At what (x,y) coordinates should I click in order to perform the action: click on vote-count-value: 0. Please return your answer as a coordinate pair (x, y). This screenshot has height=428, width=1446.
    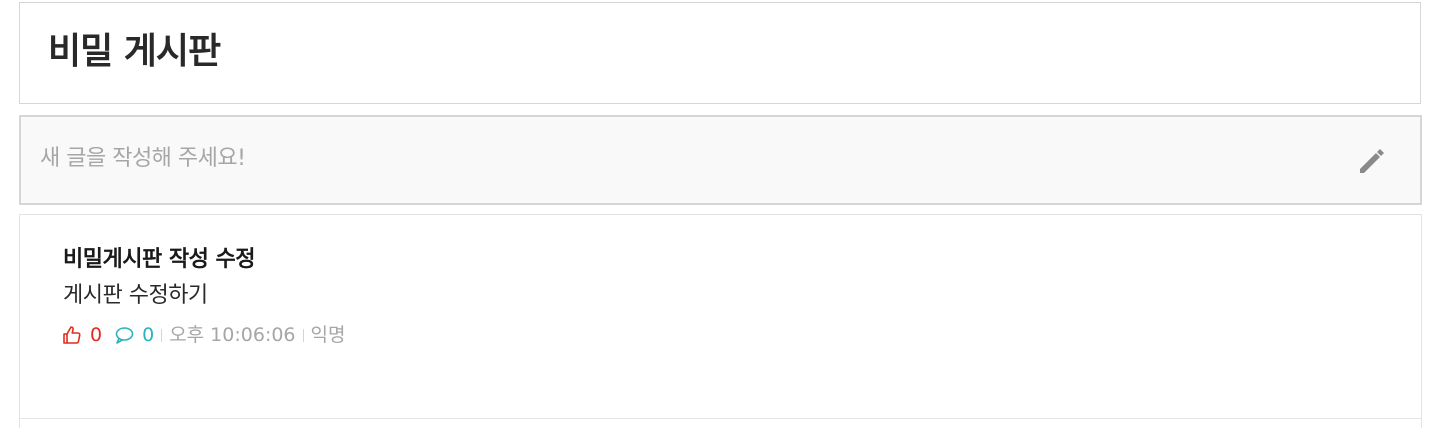
    Looking at the image, I should click on (96, 335).